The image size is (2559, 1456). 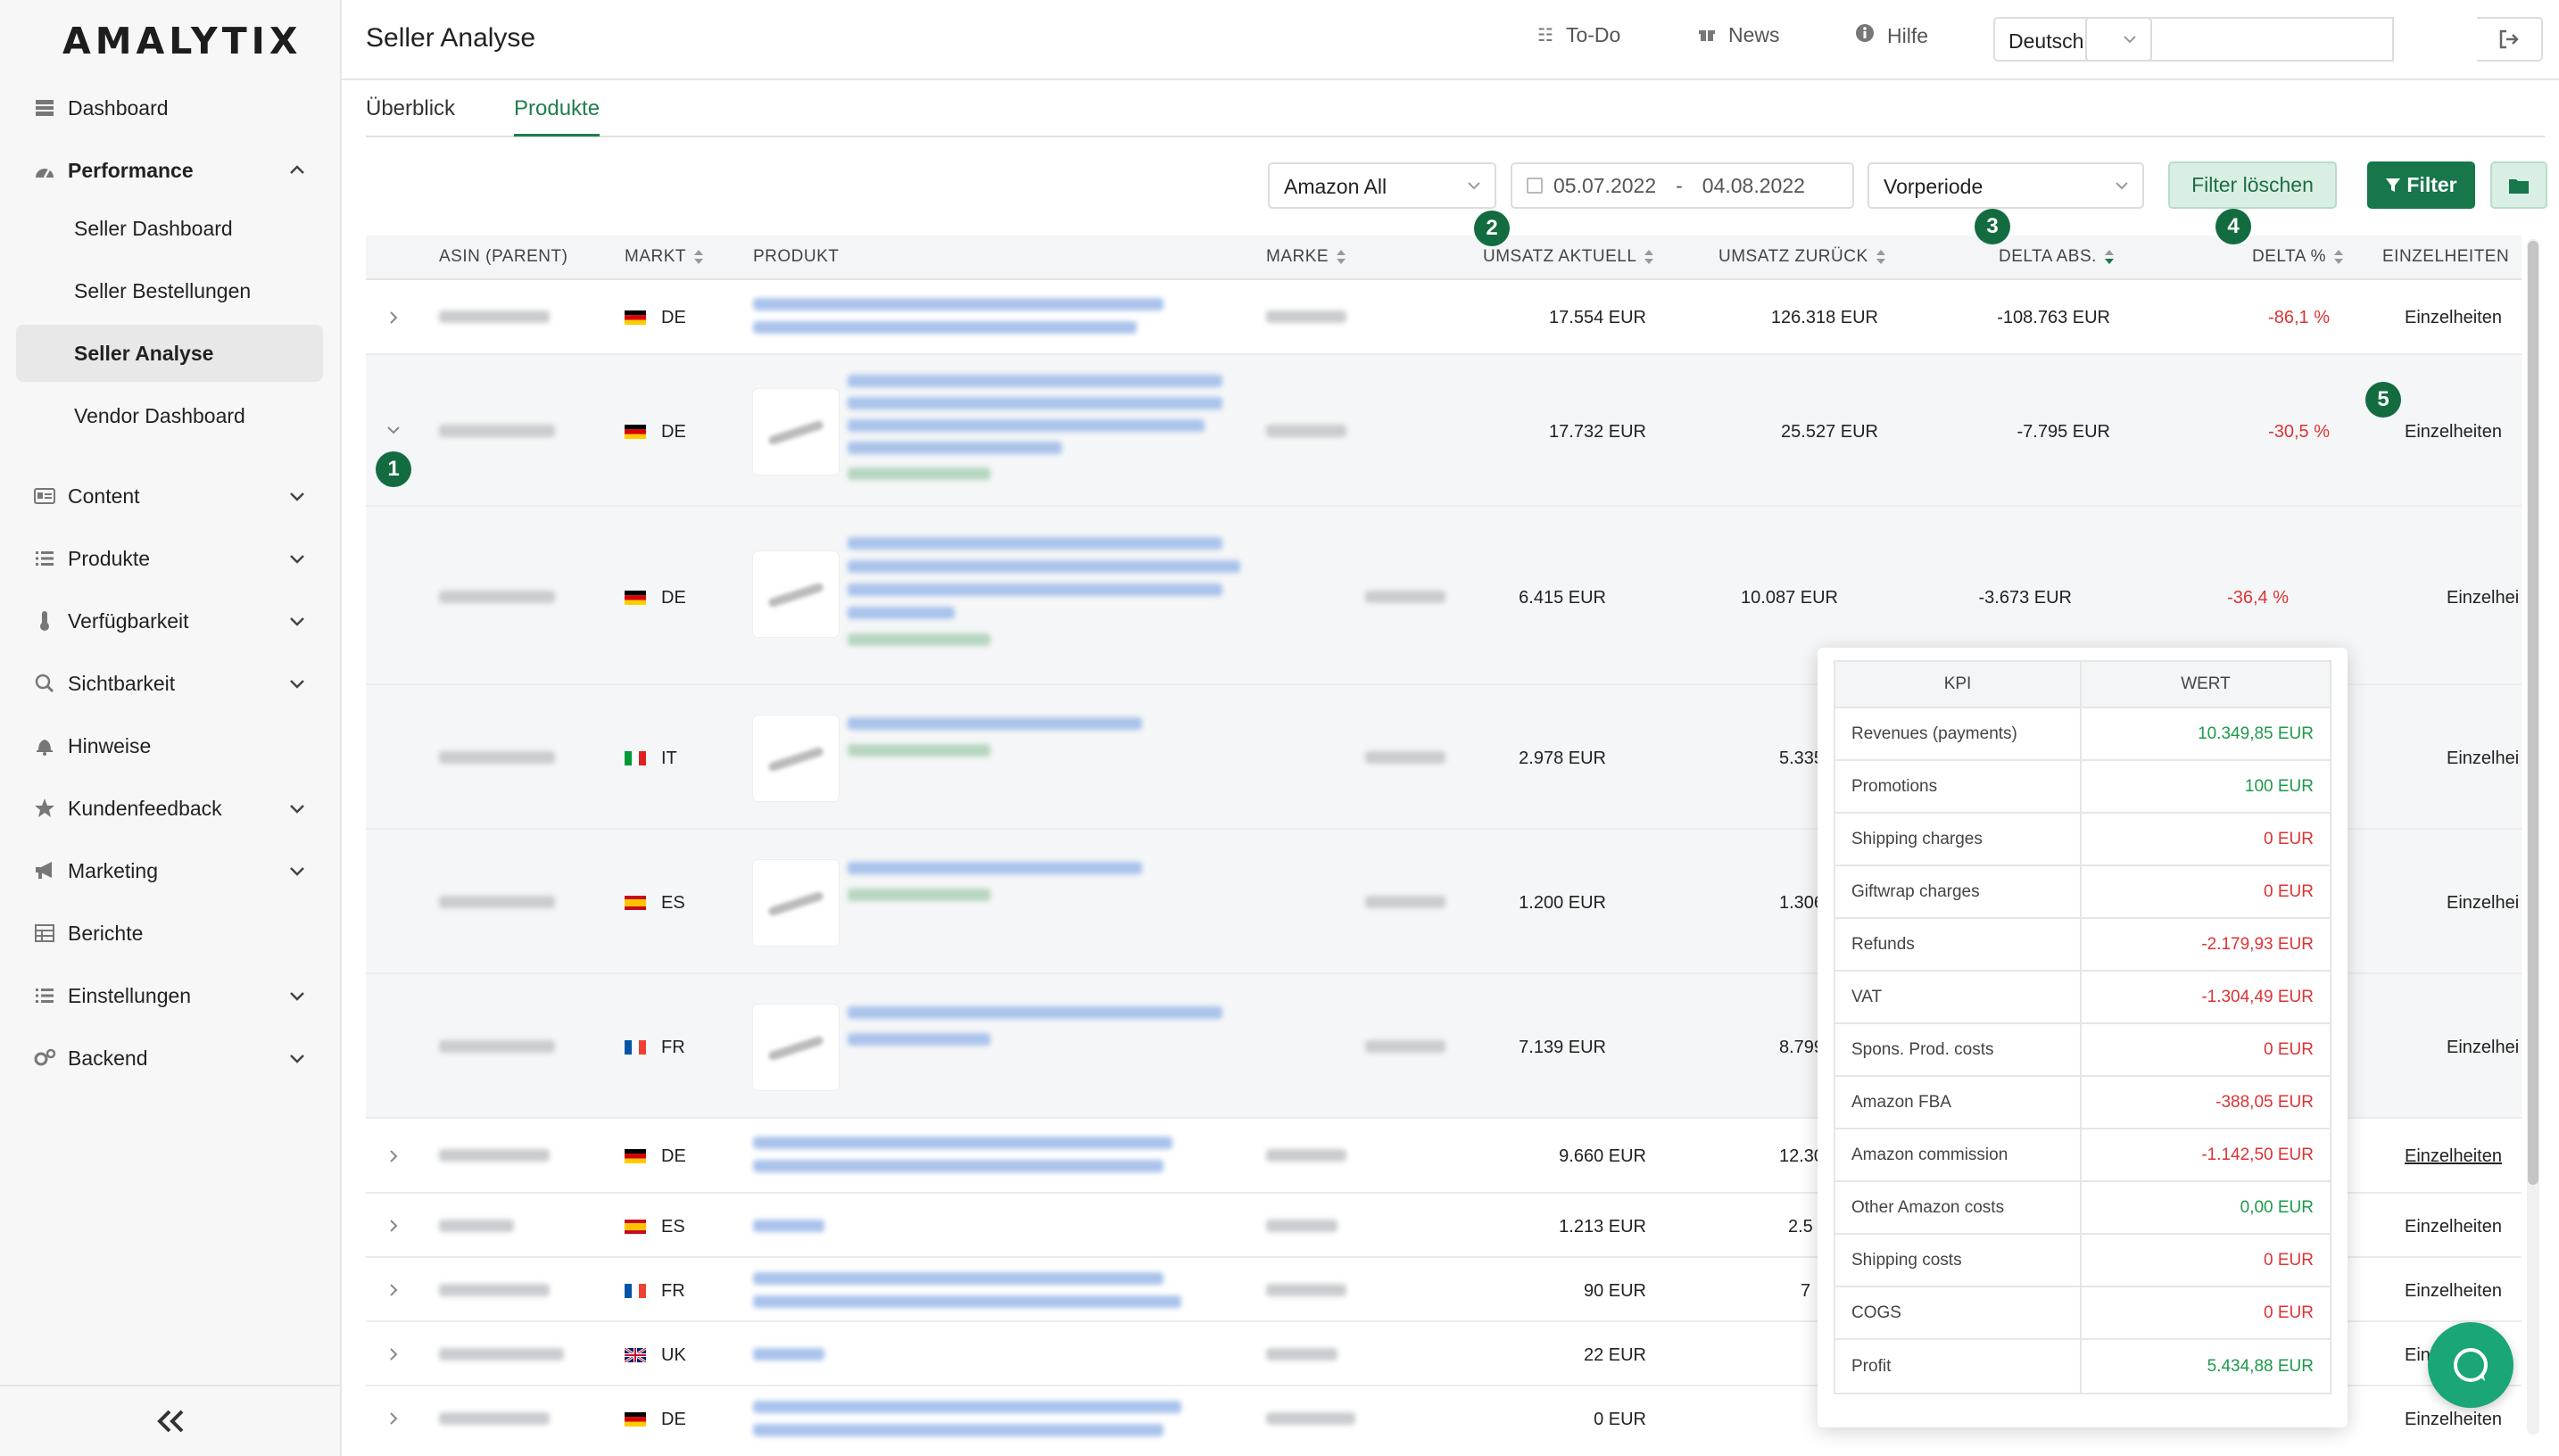 I want to click on marketplace-select: Amazon All, so click(x=1382, y=186).